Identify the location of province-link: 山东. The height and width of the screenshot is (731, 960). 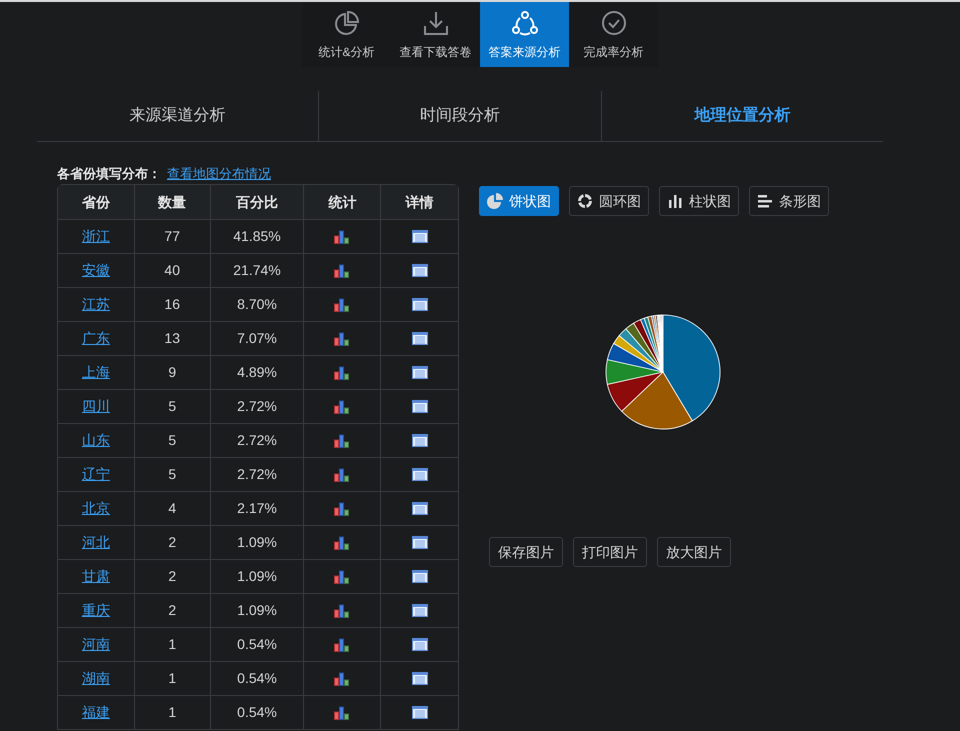
(96, 440).